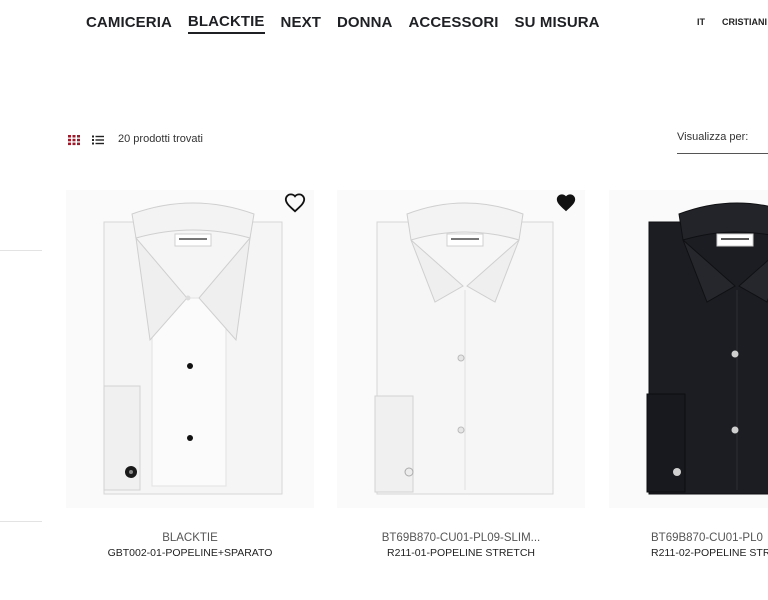 This screenshot has height=600, width=768. I want to click on product-code: GBT002-01-POPELINE+SPARATO, so click(190, 553).